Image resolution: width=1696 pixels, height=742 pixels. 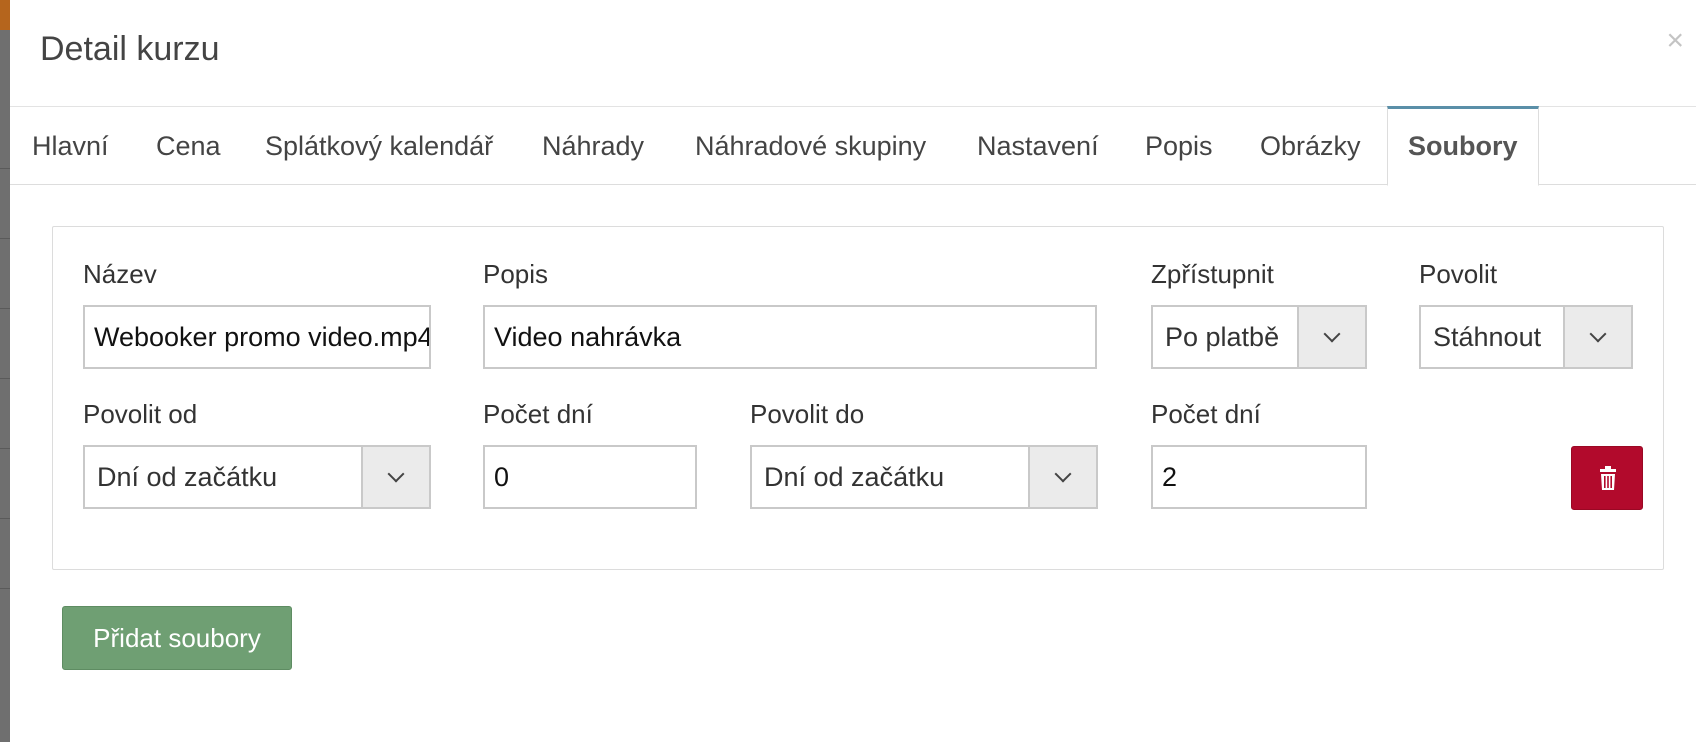 What do you see at coordinates (1206, 414) in the screenshot?
I see `days-to-label: Počet dní` at bounding box center [1206, 414].